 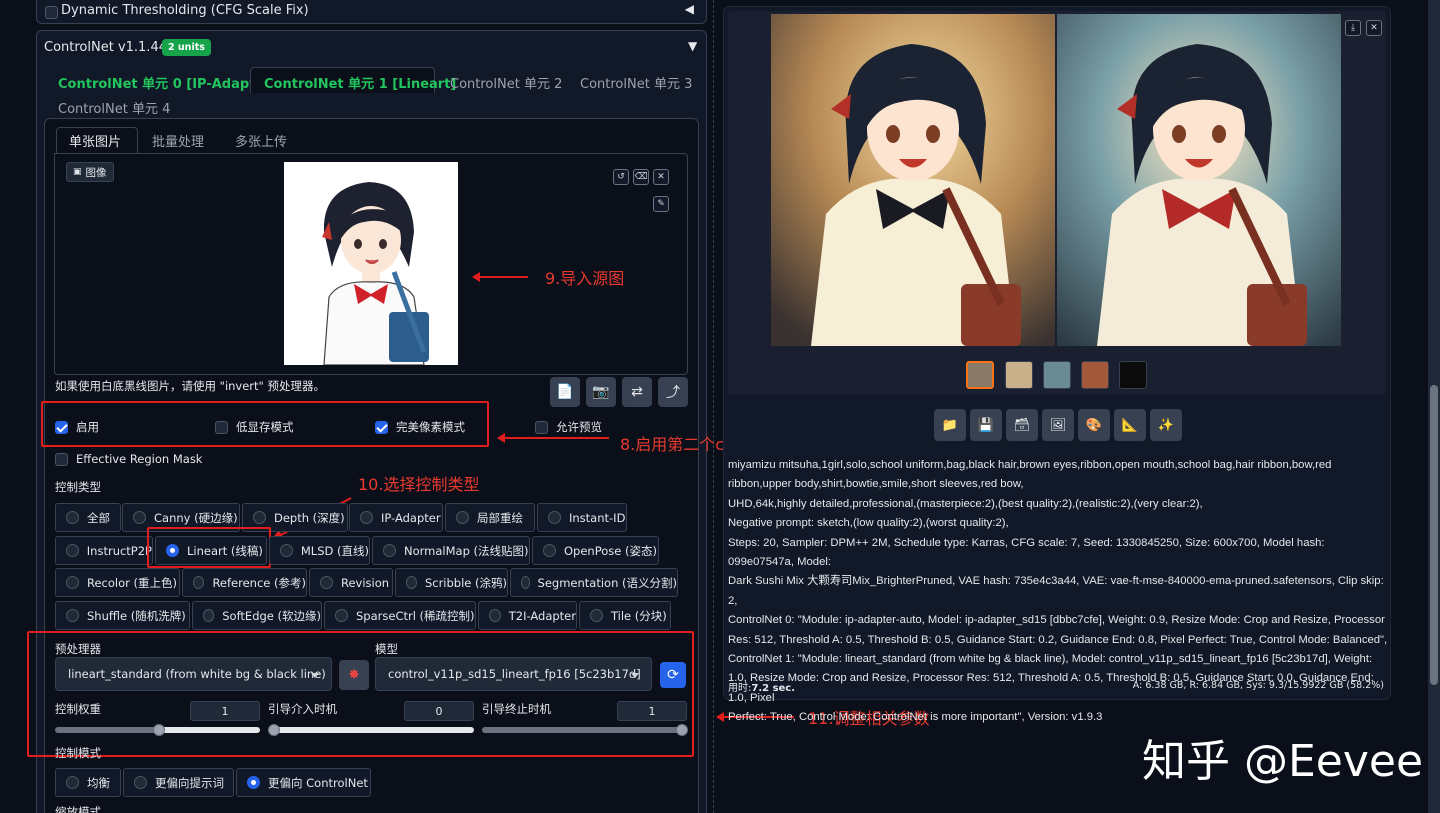 What do you see at coordinates (527, 615) in the screenshot?
I see `control-type-t2i-adapter: T2I-Adapter` at bounding box center [527, 615].